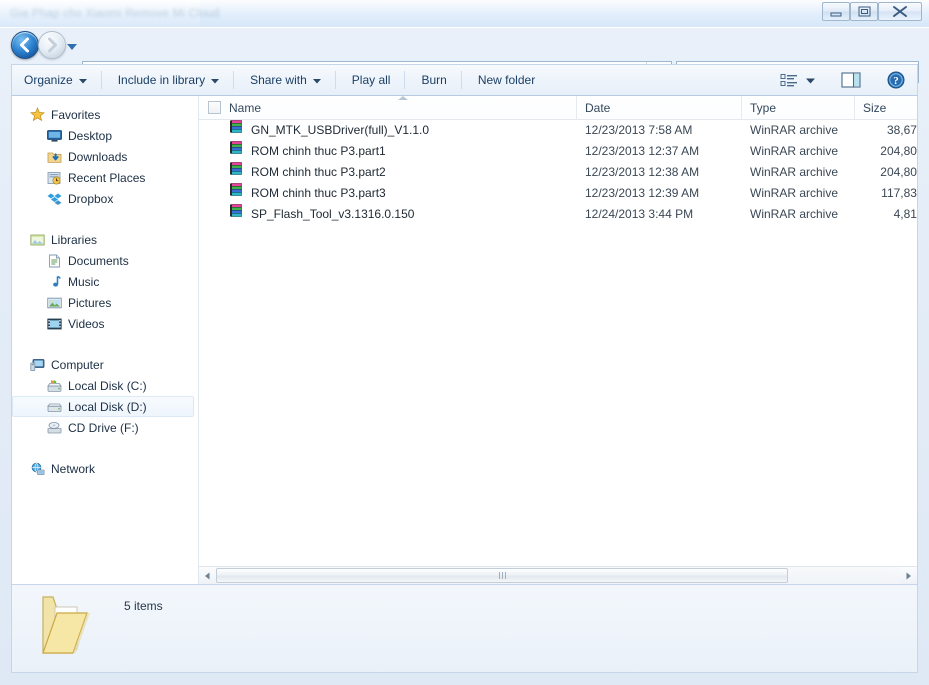 This screenshot has height=685, width=929. What do you see at coordinates (54, 428) in the screenshot?
I see `cd-drive-icon` at bounding box center [54, 428].